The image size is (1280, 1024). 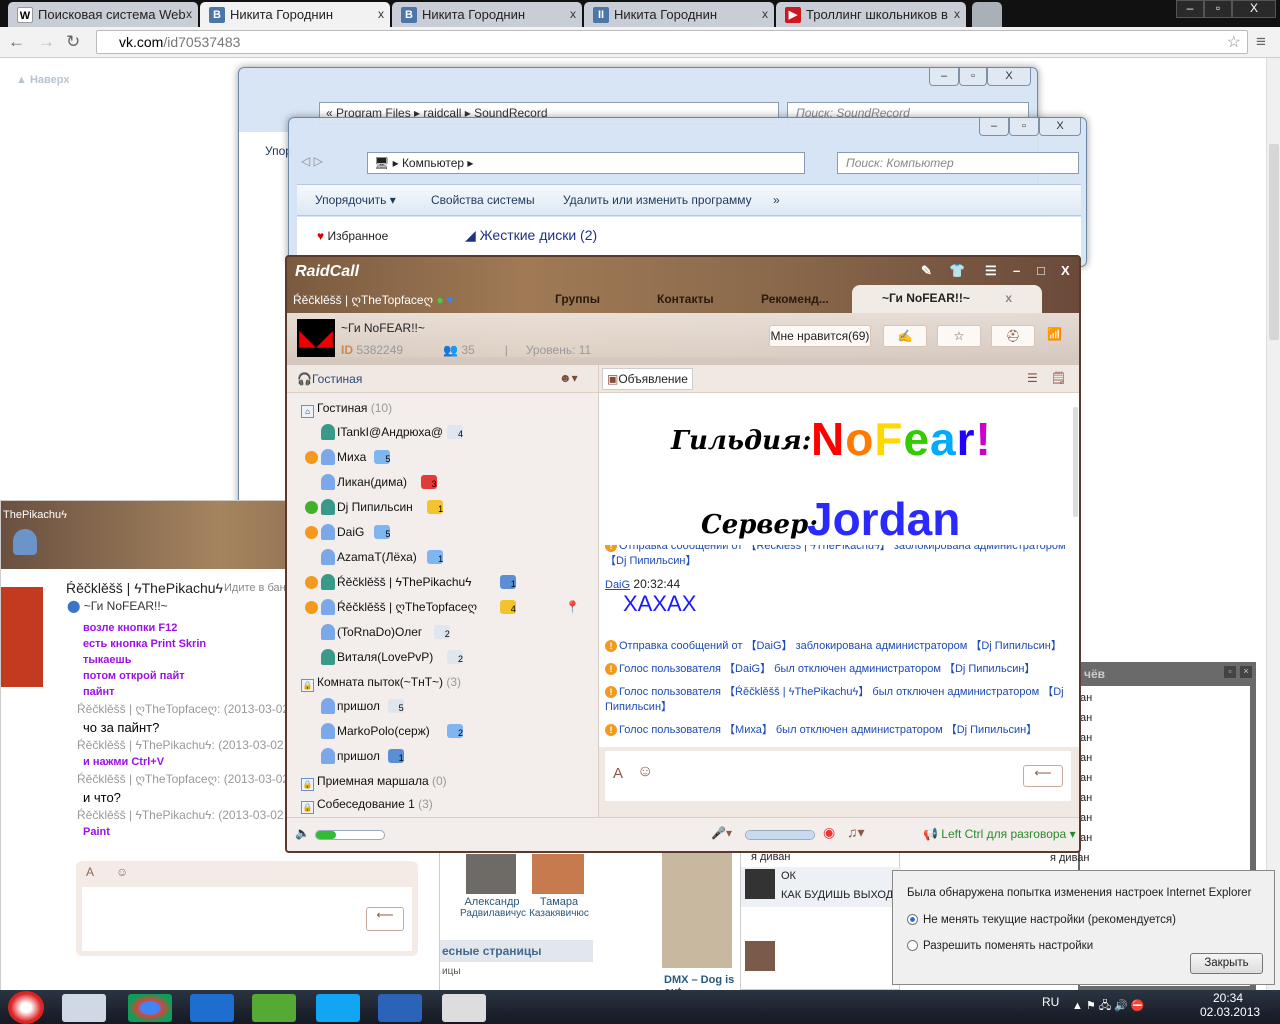 I want to click on uninstall-program-button: Удалить или изменить программу, so click(x=657, y=200).